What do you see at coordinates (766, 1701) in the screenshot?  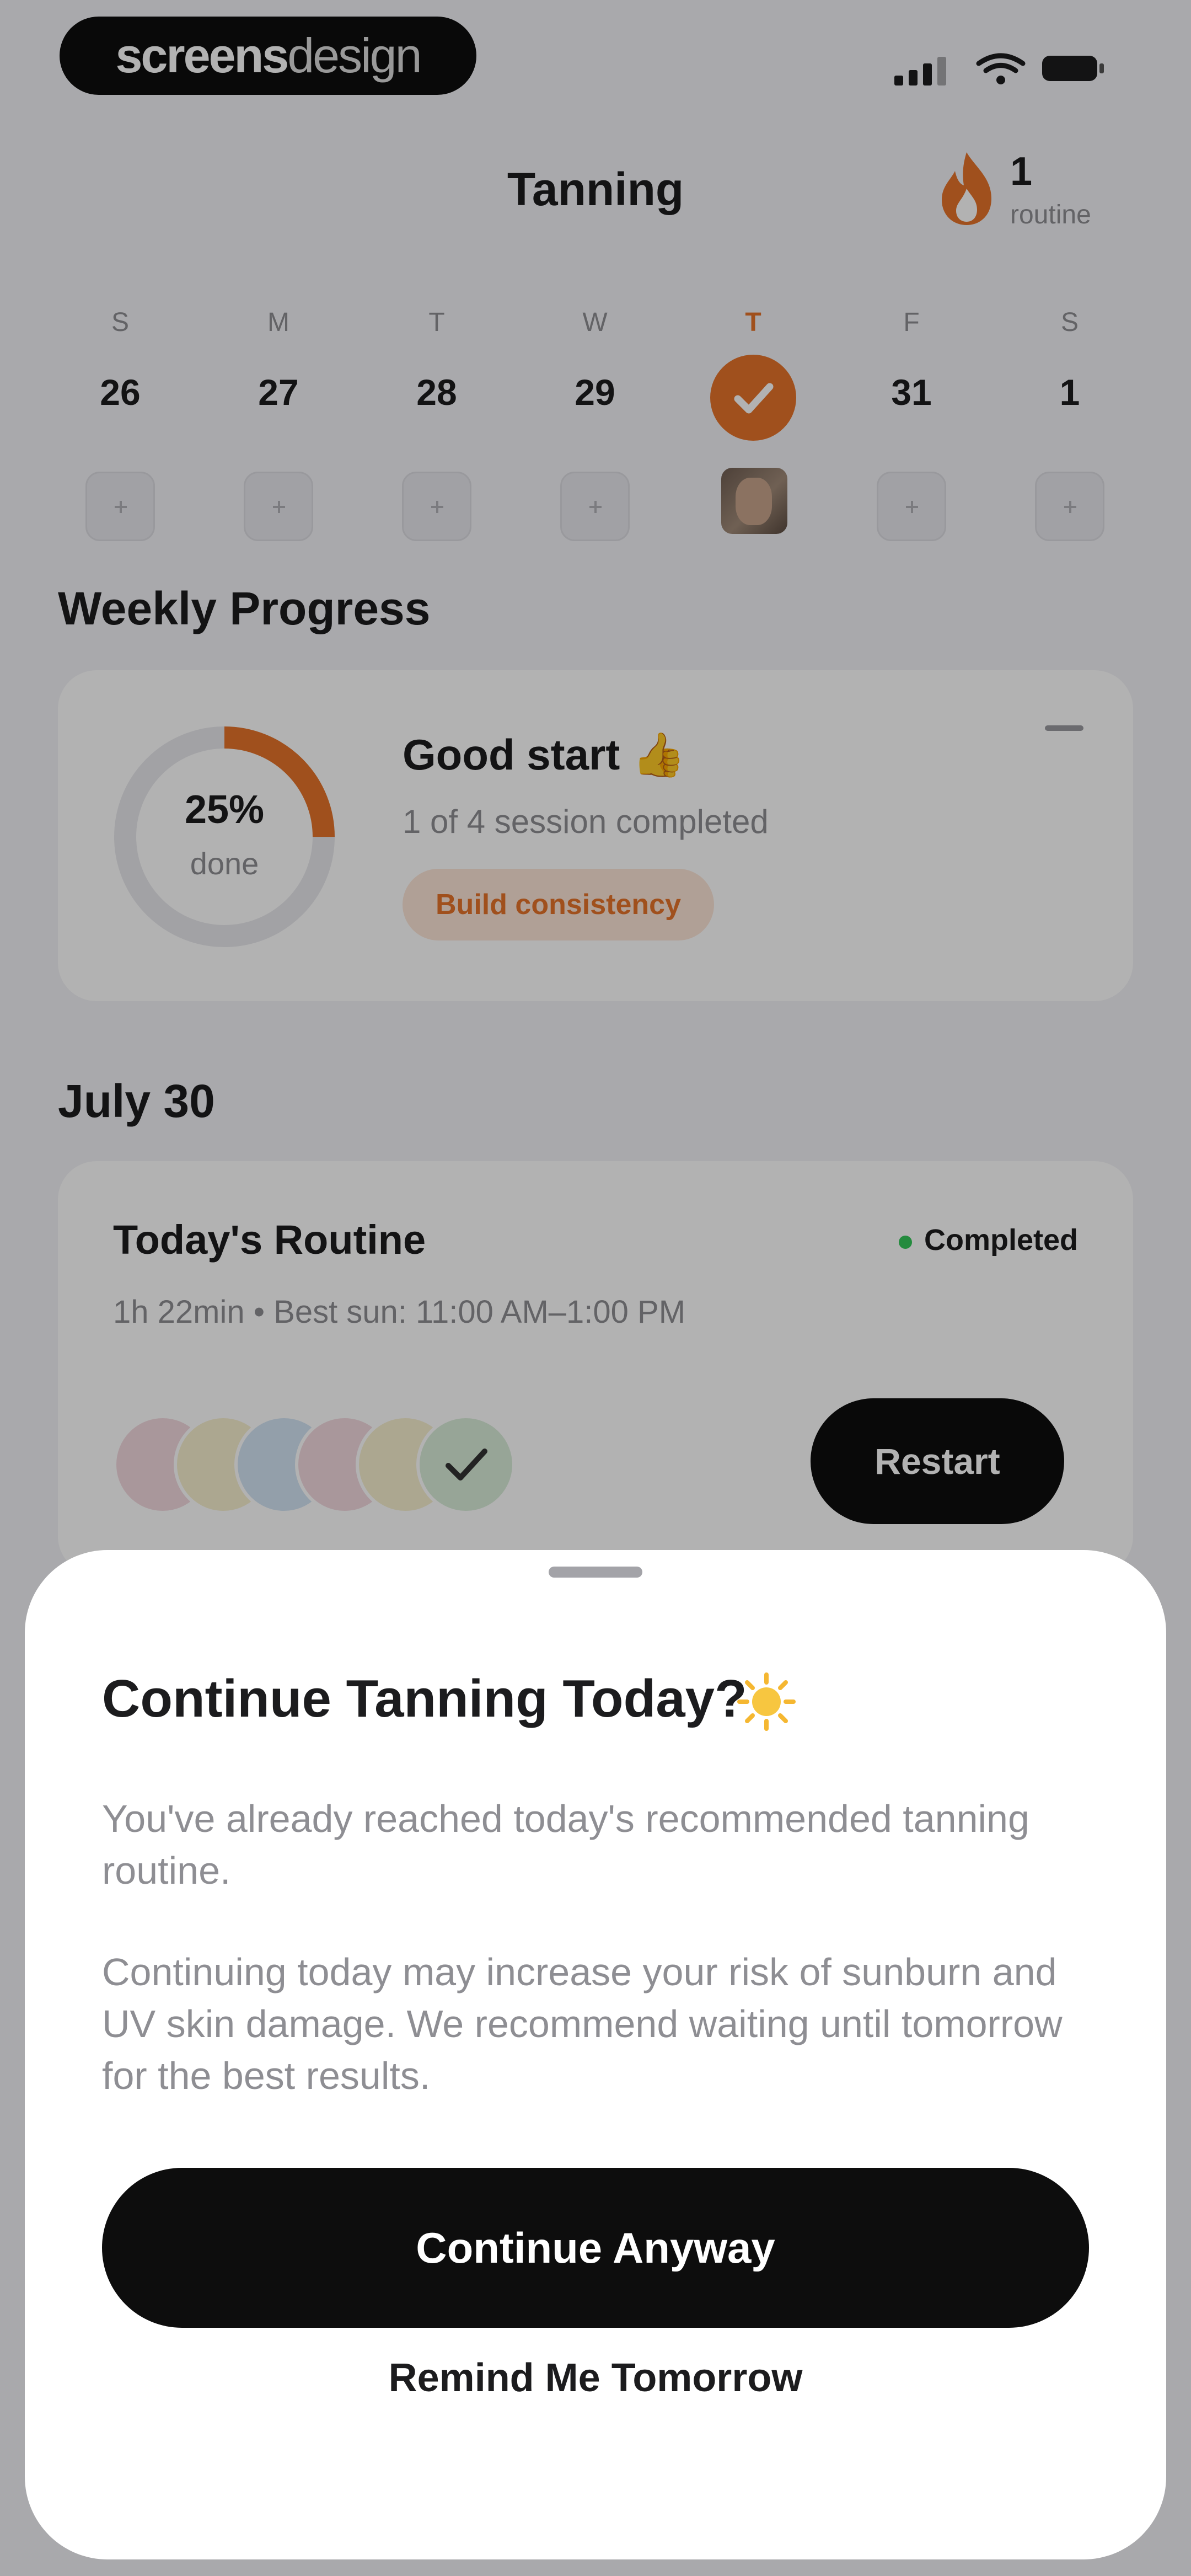 I see `sun-icon` at bounding box center [766, 1701].